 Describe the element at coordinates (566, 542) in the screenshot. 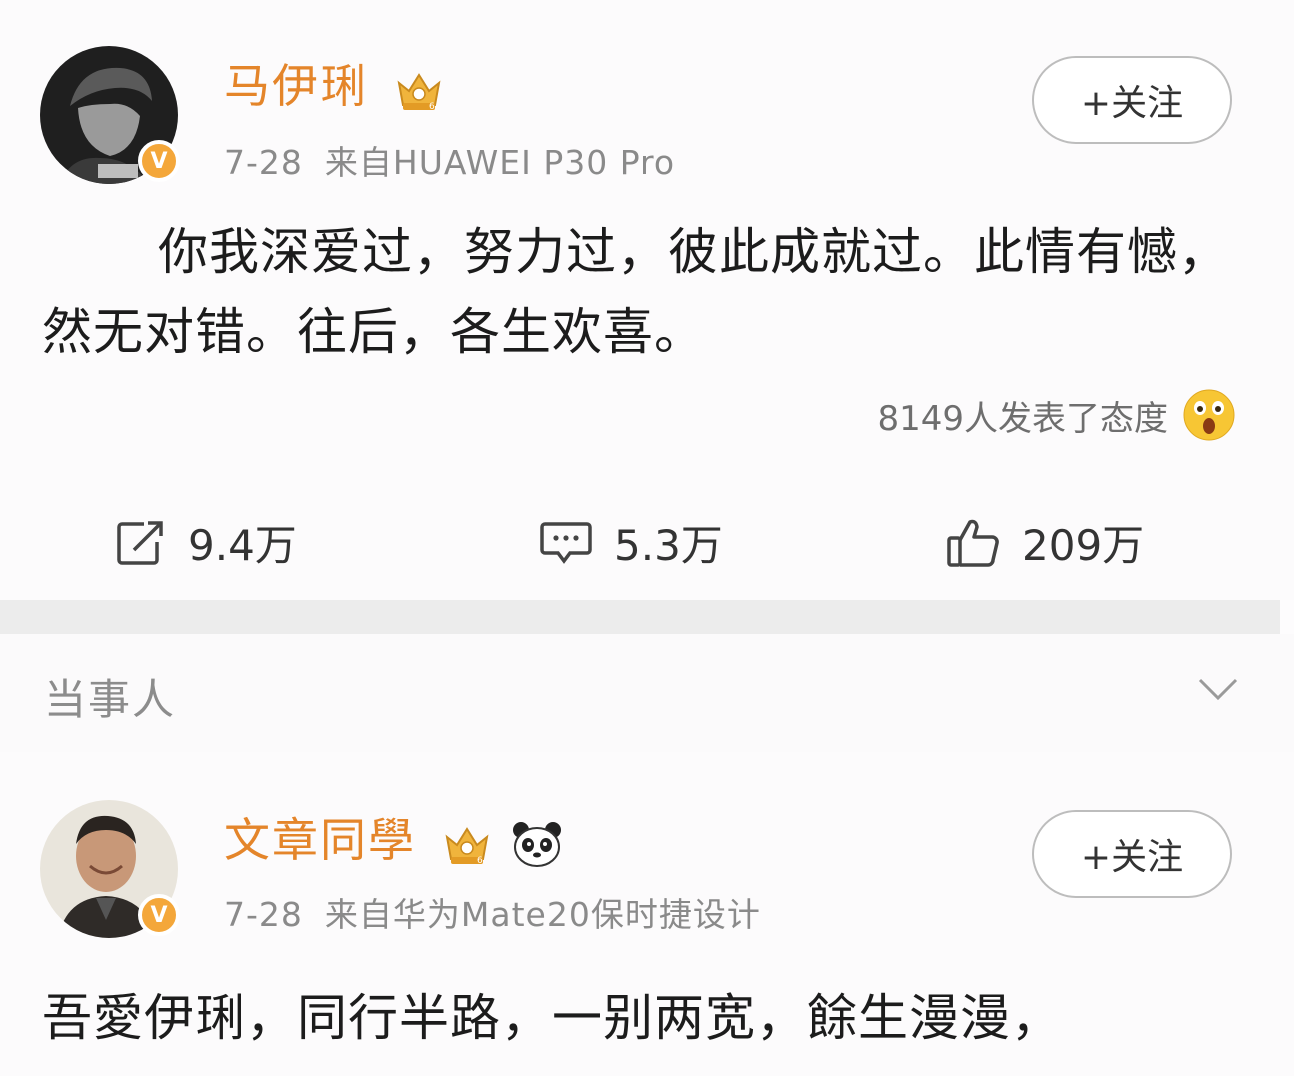

I see `comment-icon` at that location.